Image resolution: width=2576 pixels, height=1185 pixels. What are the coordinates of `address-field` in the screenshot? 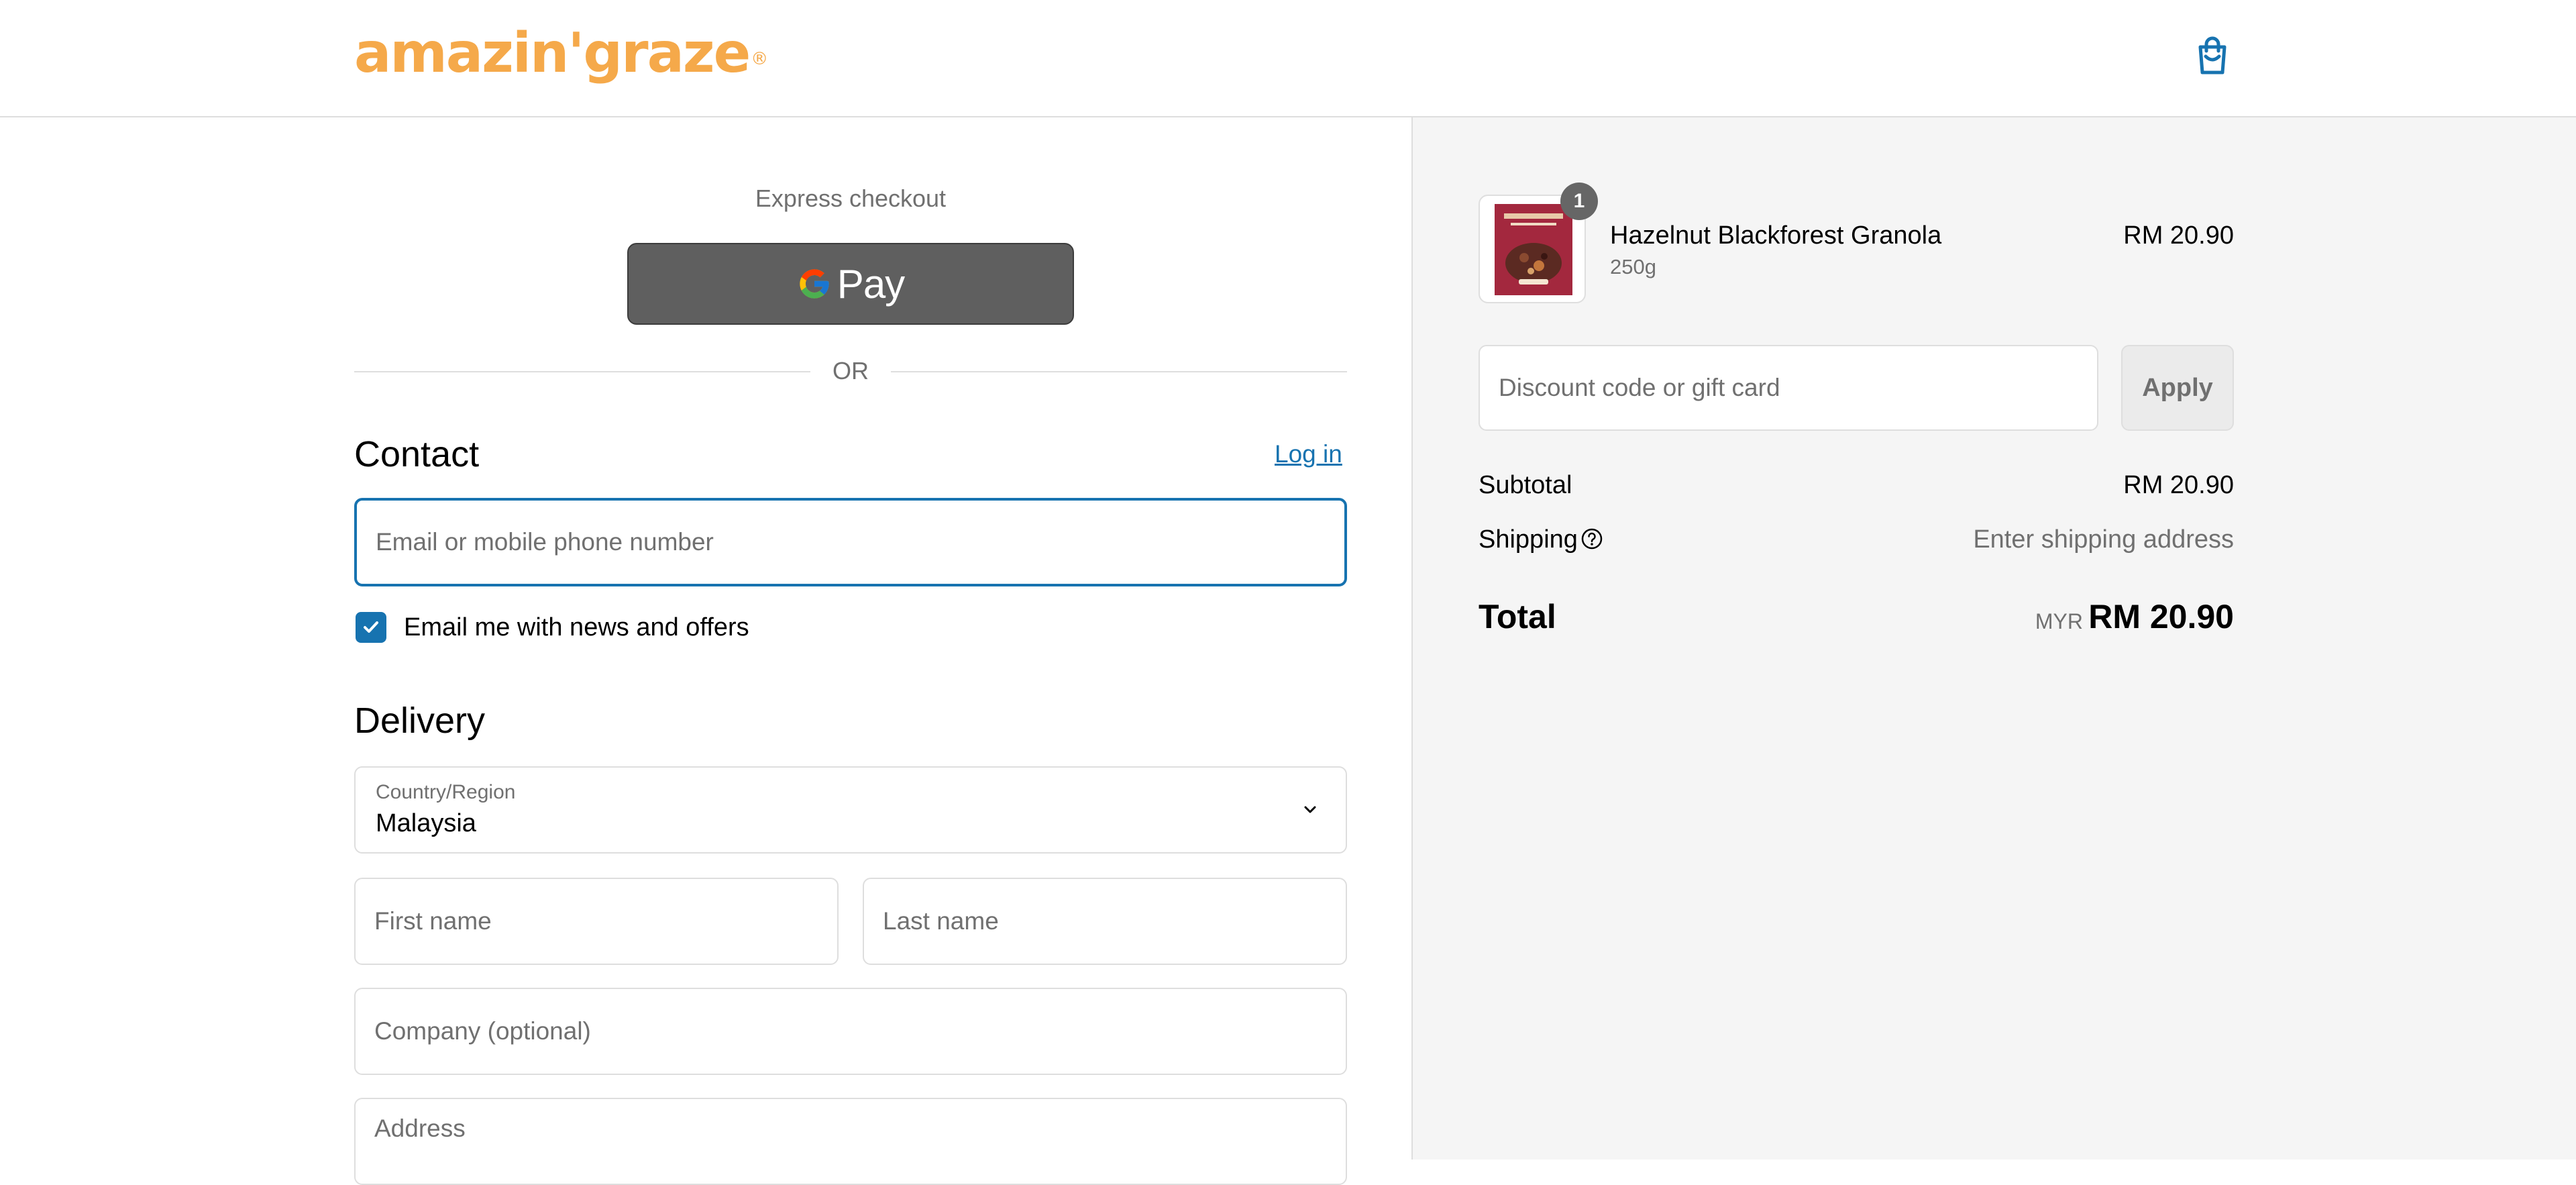 It's located at (850, 1141).